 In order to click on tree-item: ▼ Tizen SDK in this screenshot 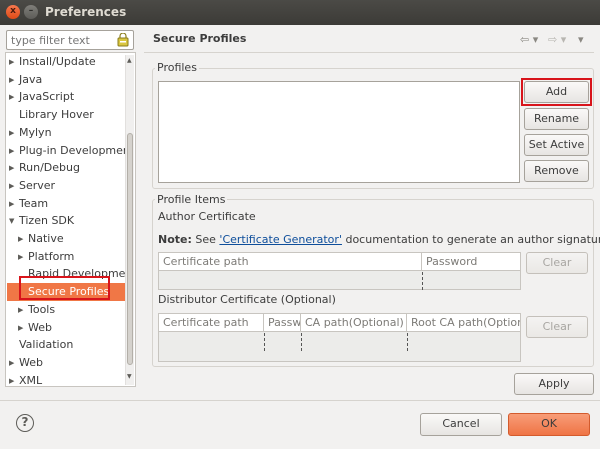, I will do `click(42, 221)`.